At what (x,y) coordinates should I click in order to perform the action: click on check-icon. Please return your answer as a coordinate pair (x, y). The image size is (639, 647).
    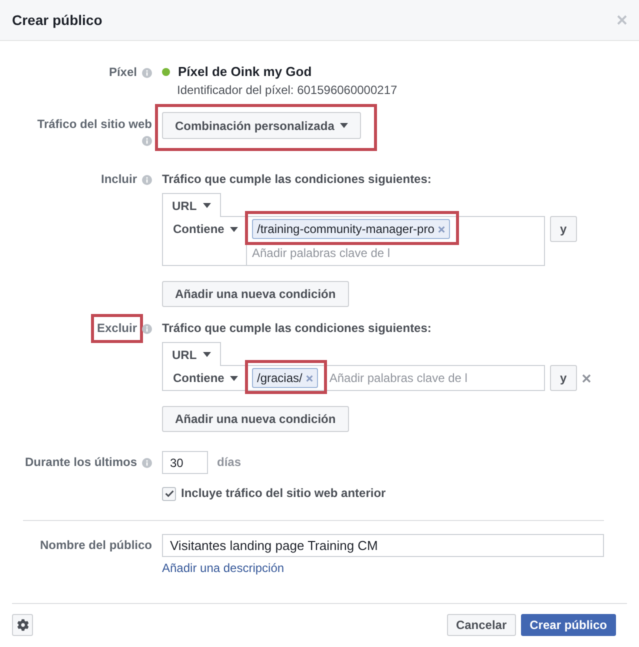
    Looking at the image, I should click on (169, 493).